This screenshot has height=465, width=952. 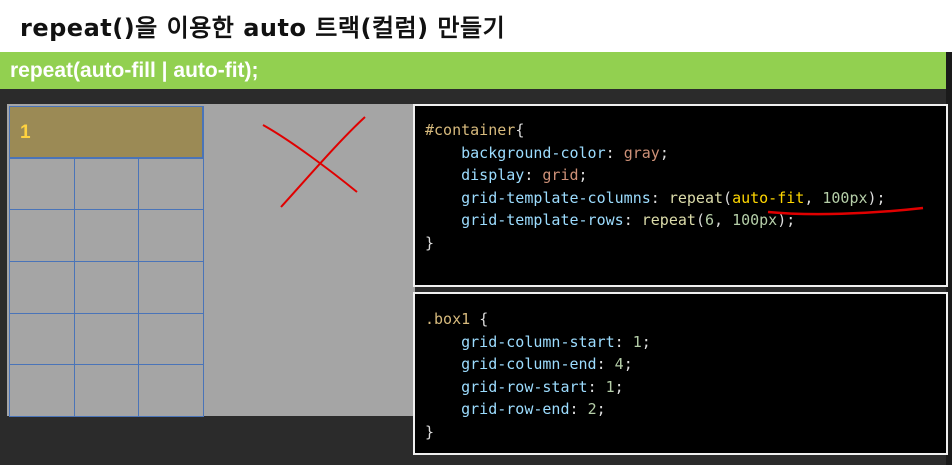 I want to click on code-close-brace: }, so click(x=430, y=431).